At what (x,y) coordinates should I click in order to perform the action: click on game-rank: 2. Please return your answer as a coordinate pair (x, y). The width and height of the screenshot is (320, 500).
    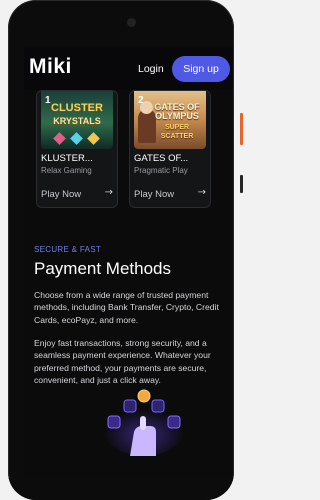
    Looking at the image, I should click on (141, 100).